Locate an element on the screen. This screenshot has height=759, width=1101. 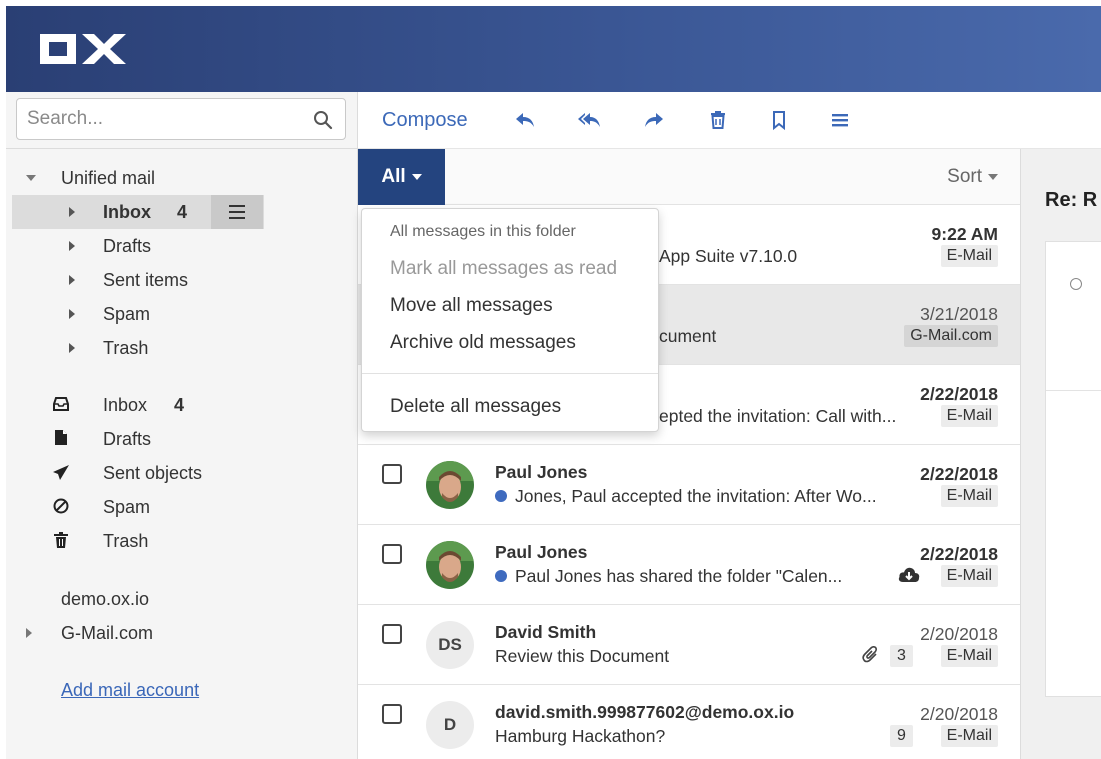
expand-unified-caret-icon is located at coordinates (31, 178).